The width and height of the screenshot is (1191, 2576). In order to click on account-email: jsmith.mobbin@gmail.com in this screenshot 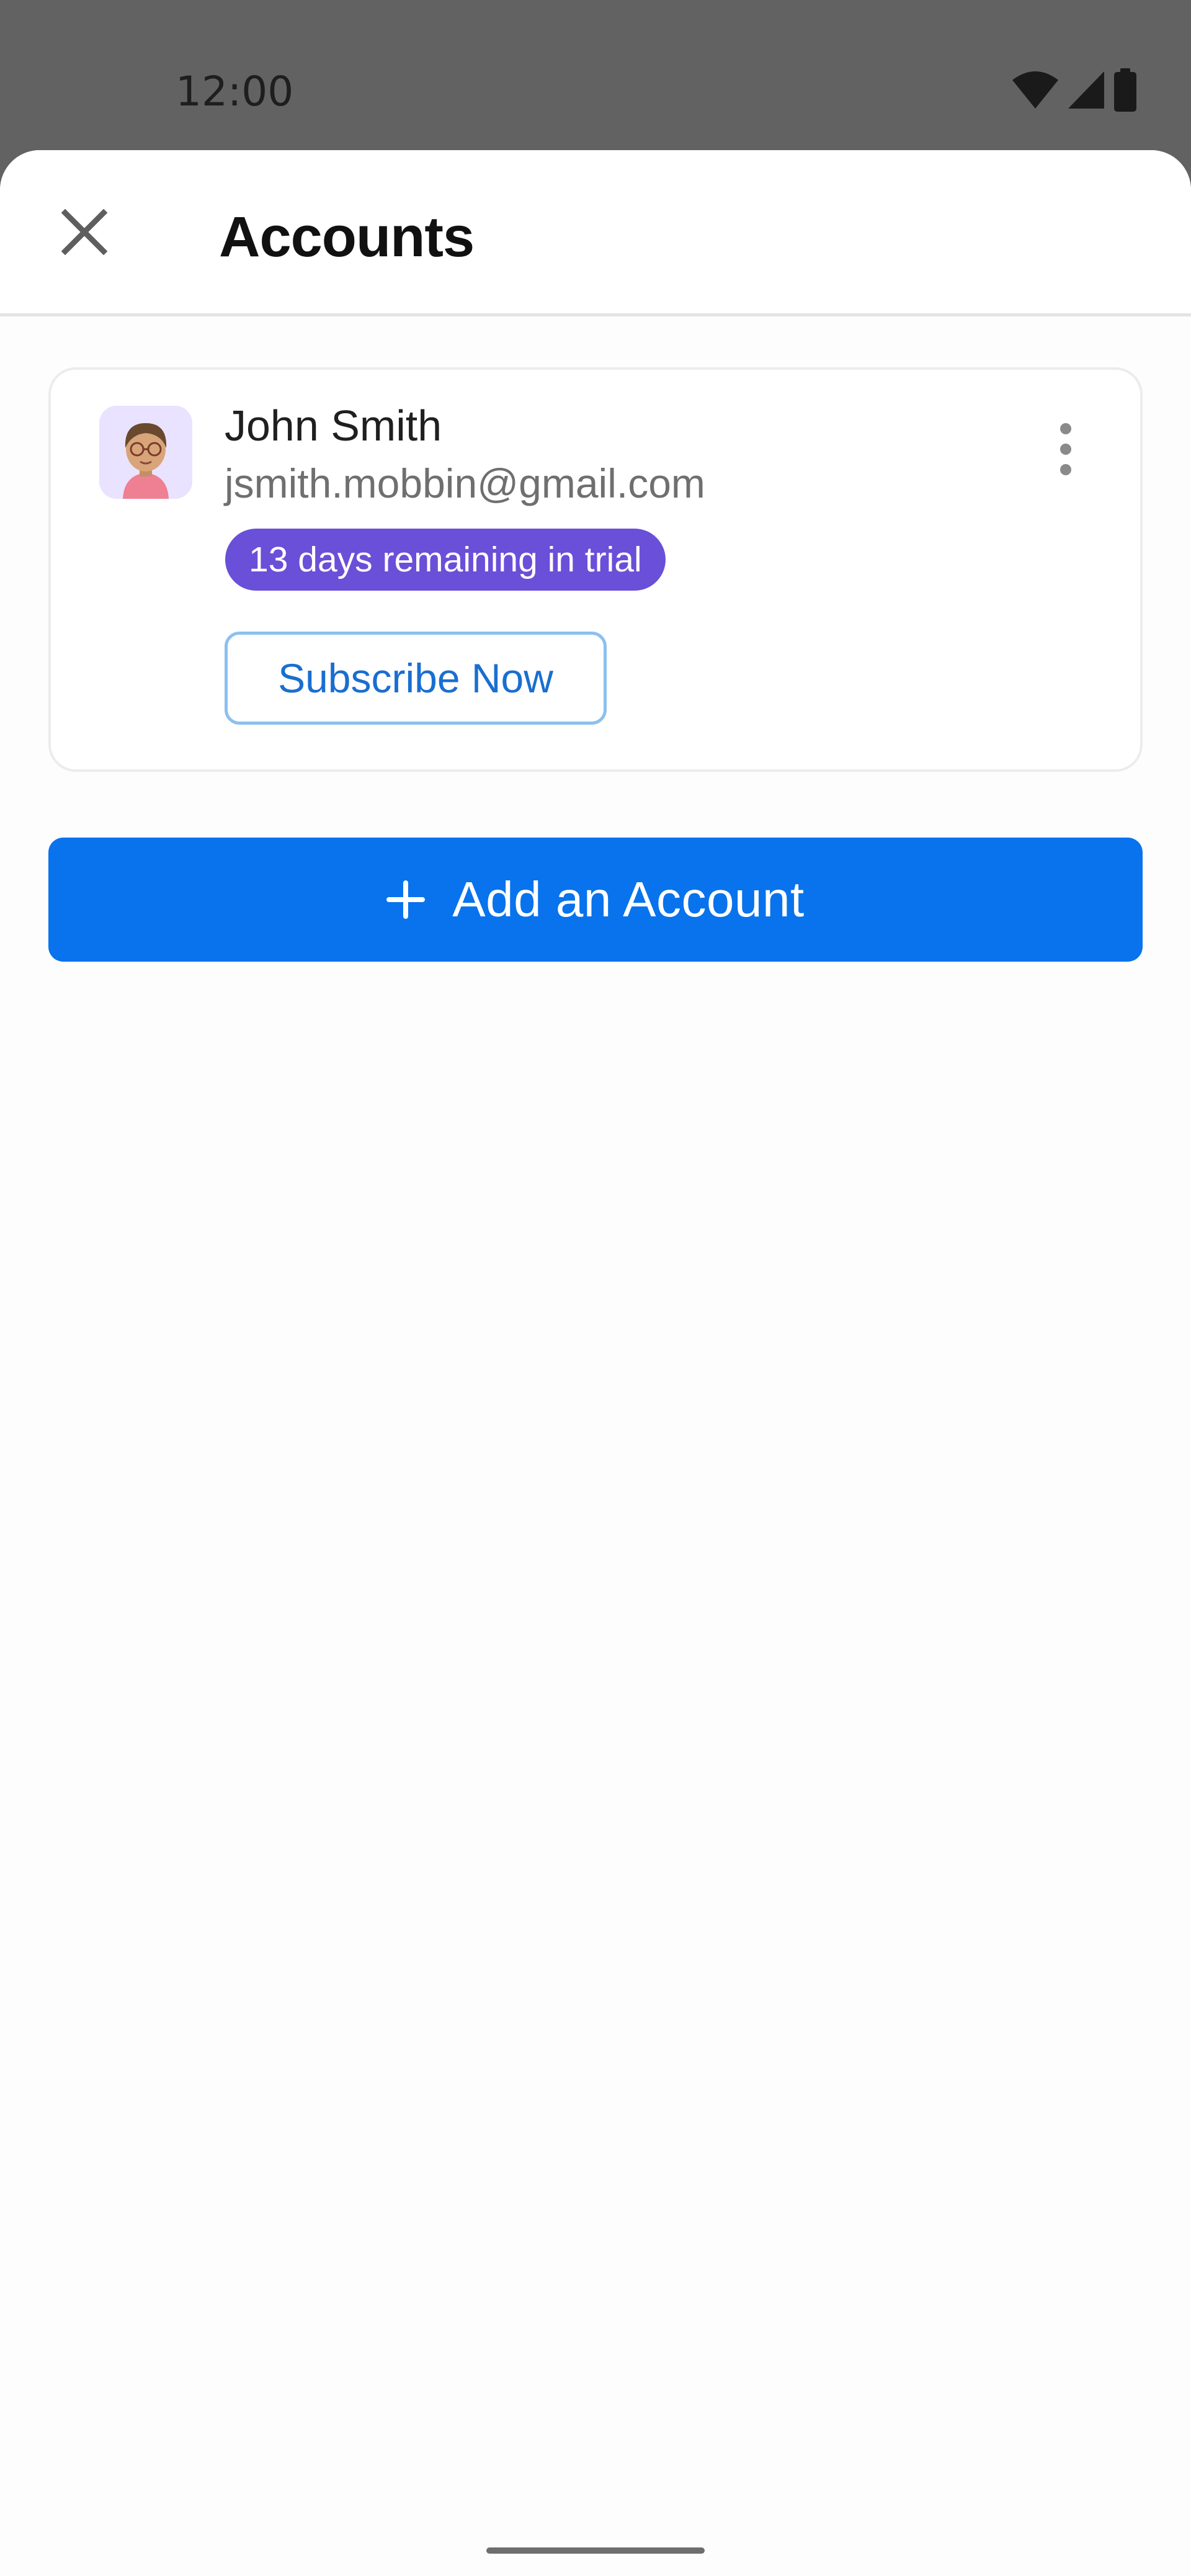, I will do `click(465, 483)`.